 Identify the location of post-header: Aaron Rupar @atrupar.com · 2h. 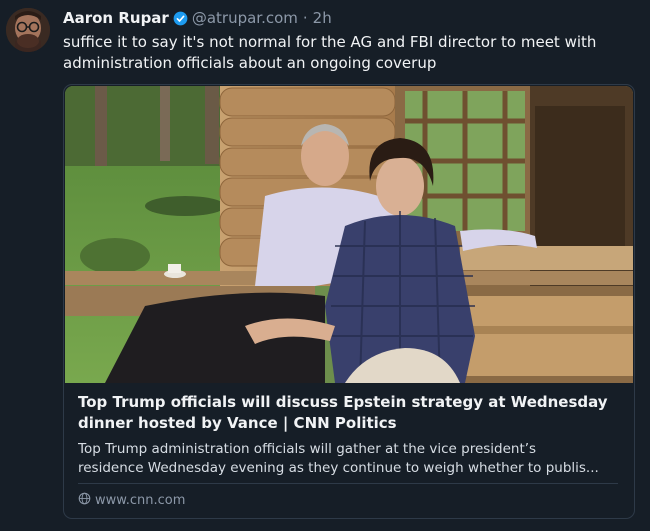
(197, 18).